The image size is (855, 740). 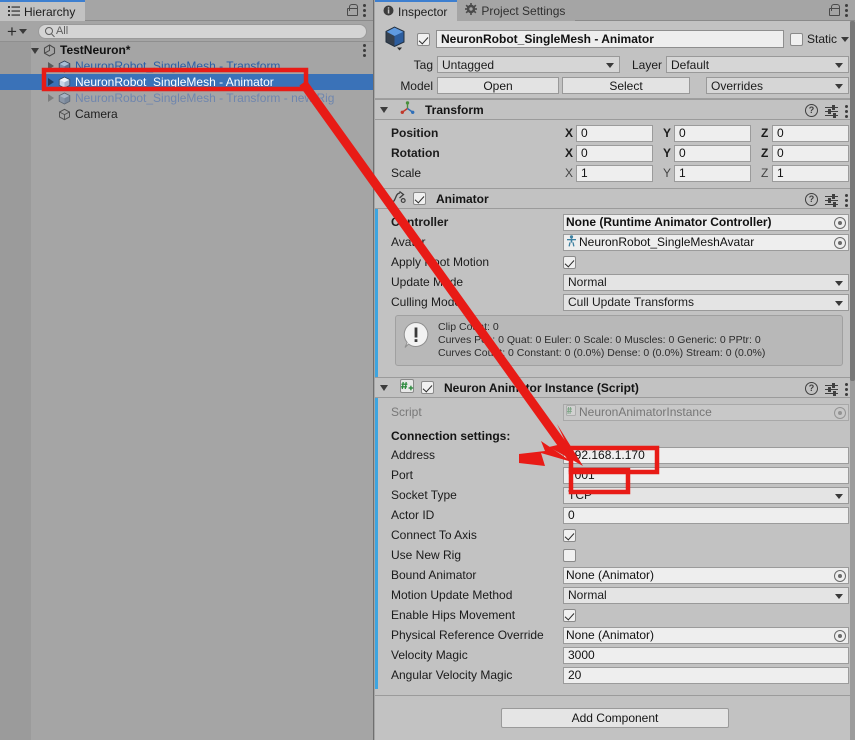 What do you see at coordinates (706, 675) in the screenshot?
I see `angular-velocity-magic-input: 20` at bounding box center [706, 675].